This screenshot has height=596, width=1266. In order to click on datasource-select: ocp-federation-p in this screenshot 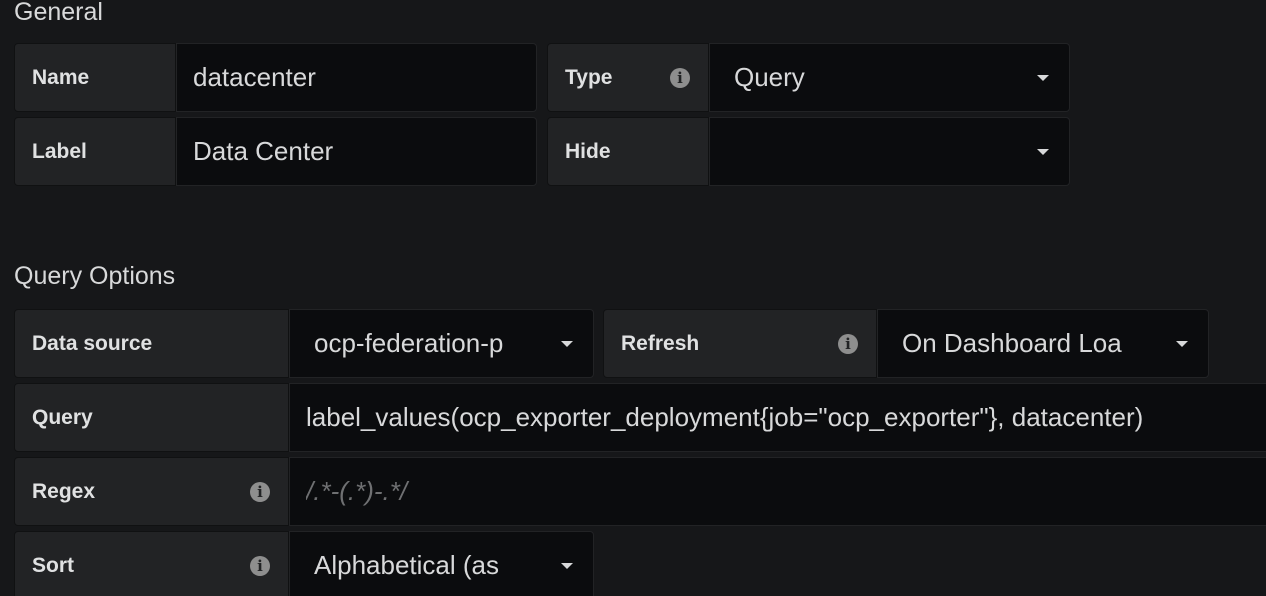, I will do `click(441, 343)`.